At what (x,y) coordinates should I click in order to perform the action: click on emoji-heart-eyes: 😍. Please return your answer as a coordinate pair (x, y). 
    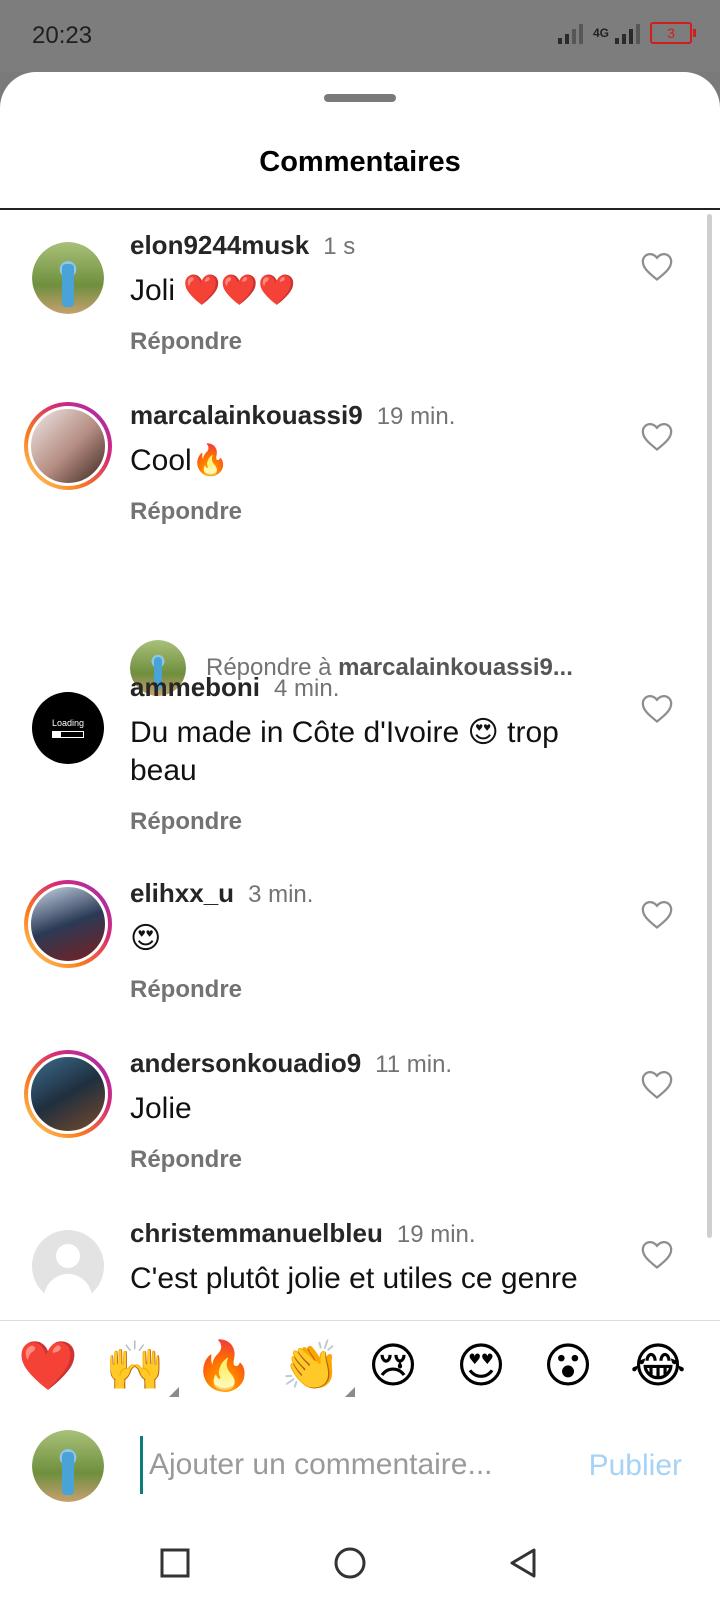
    Looking at the image, I should click on (481, 1367).